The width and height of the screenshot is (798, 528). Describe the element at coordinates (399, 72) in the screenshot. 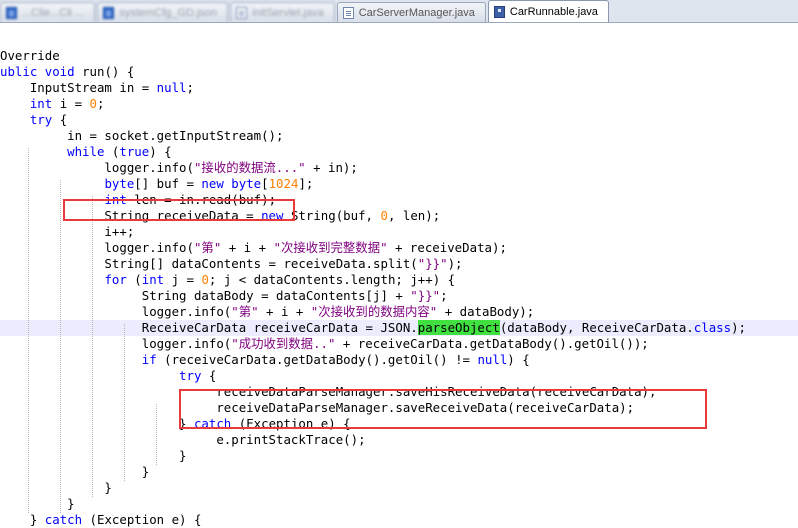

I see `code-line: ublic void run() {` at that location.